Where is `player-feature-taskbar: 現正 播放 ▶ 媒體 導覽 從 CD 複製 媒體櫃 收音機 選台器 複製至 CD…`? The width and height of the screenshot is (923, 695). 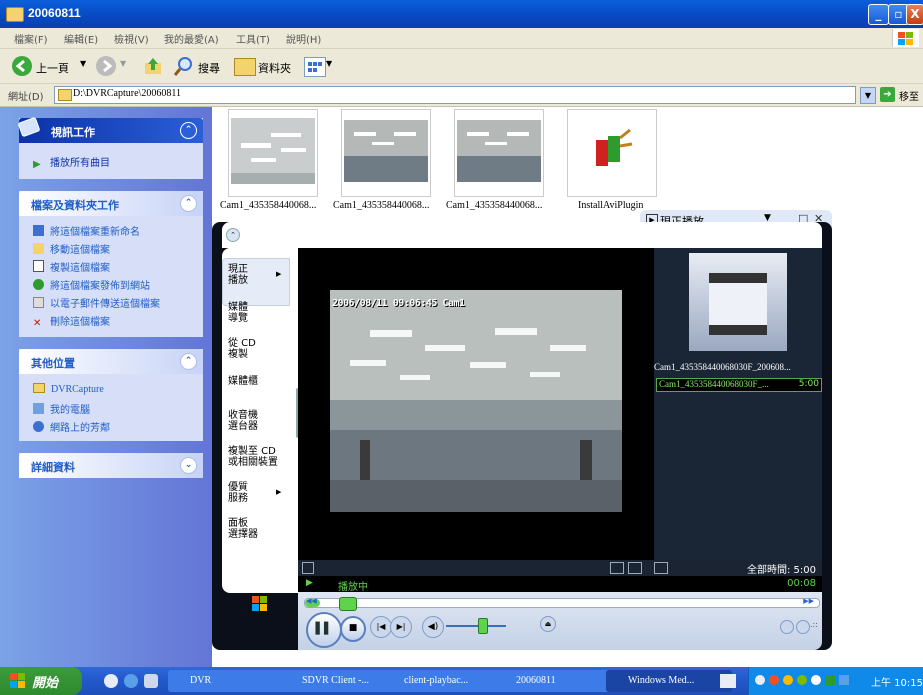 player-feature-taskbar: 現正 播放 ▶ 媒體 導覽 從 CD 複製 媒體櫃 收音機 選台器 複製至 CD… is located at coordinates (260, 420).